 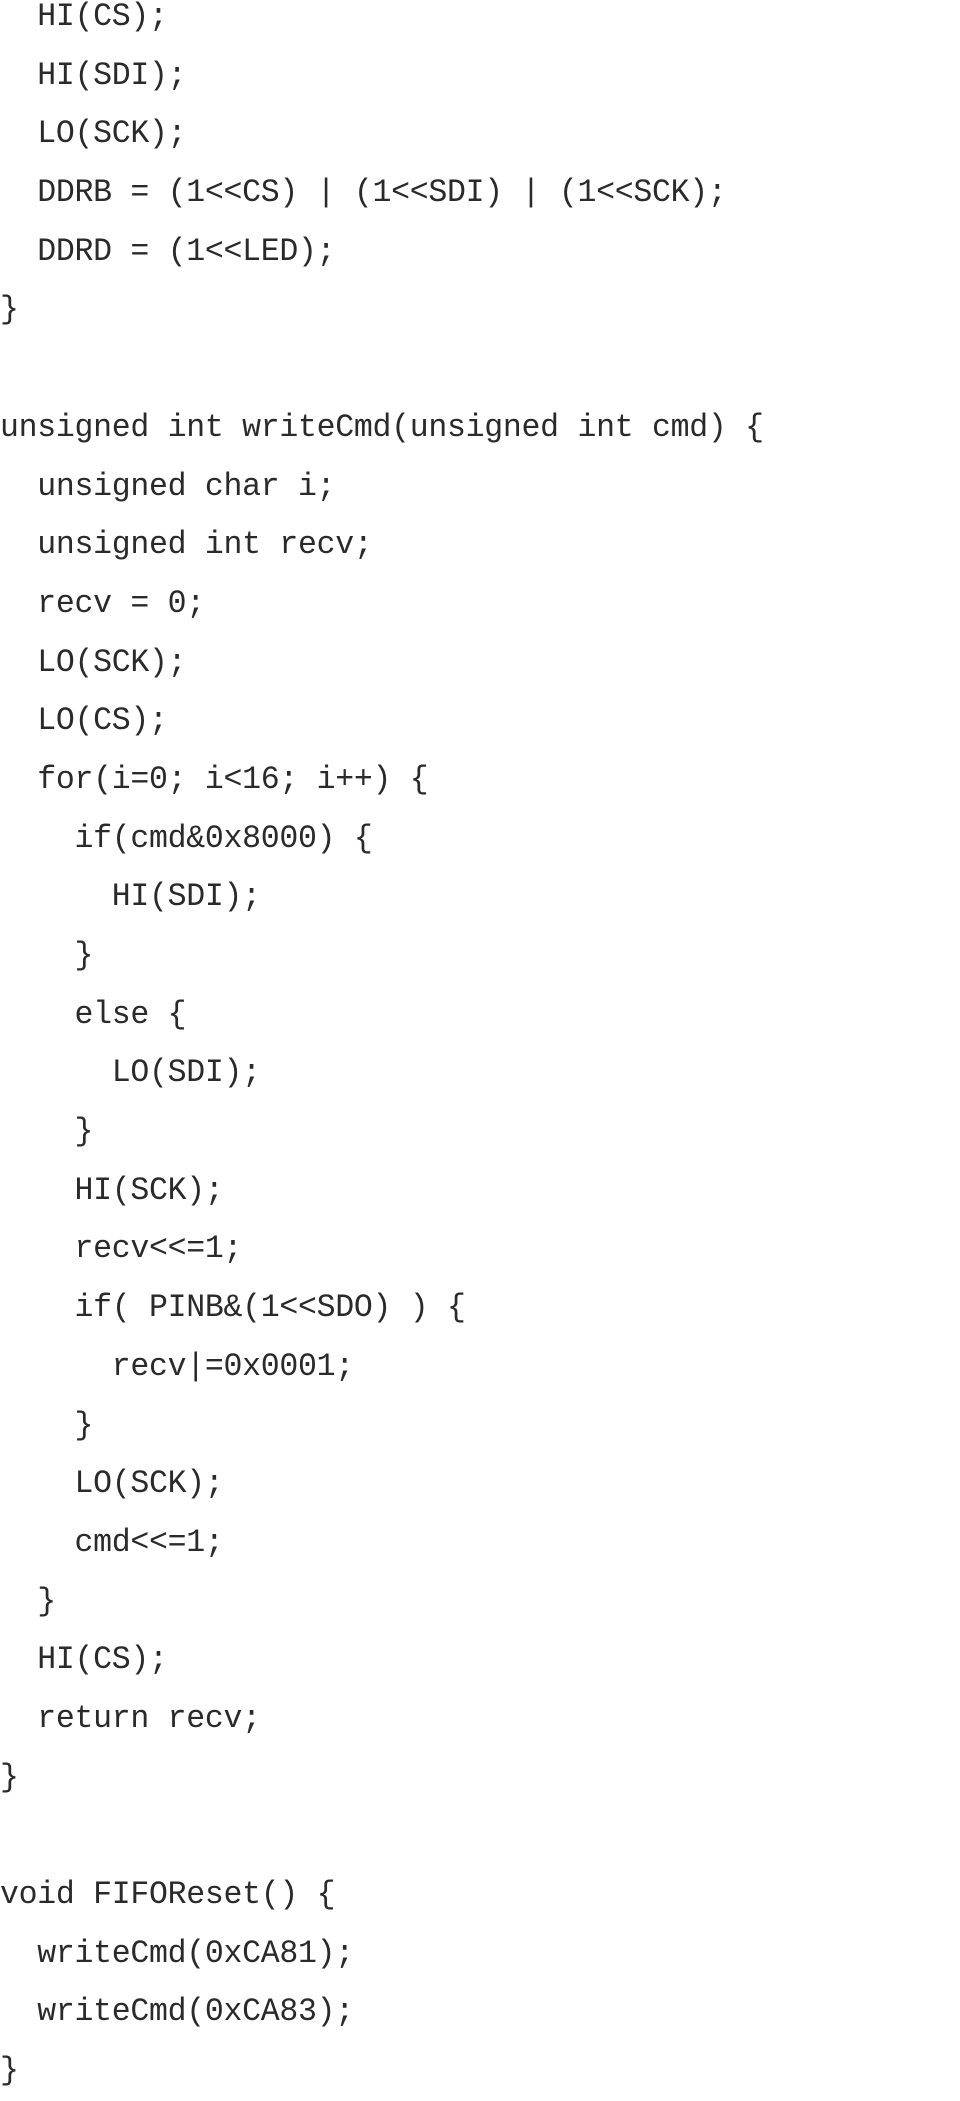 What do you see at coordinates (214, 779) in the screenshot?
I see `code-line: for(i=0; i<16; i++) {` at bounding box center [214, 779].